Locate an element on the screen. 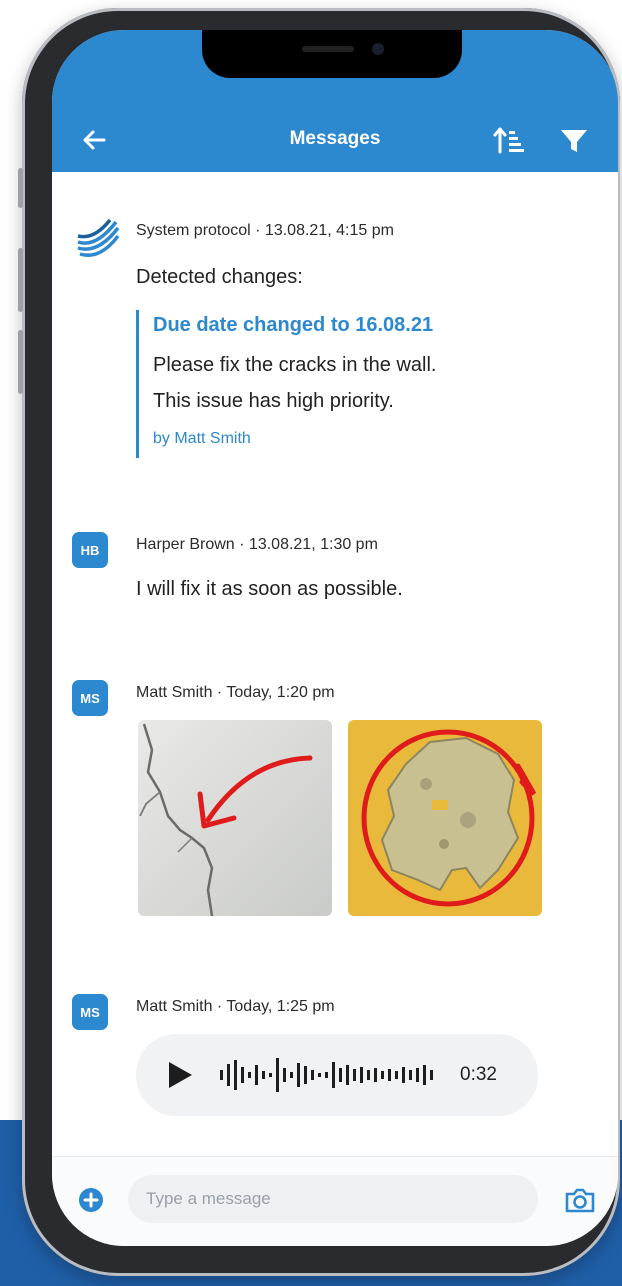 Image resolution: width=622 pixels, height=1286 pixels. front-camera is located at coordinates (378, 49).